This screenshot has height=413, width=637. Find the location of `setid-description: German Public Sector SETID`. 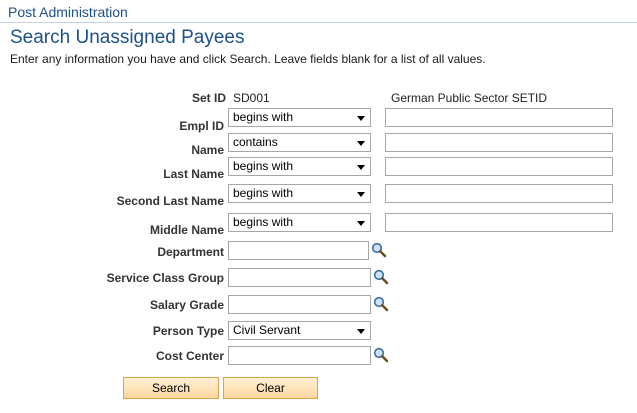

setid-description: German Public Sector SETID is located at coordinates (469, 98).